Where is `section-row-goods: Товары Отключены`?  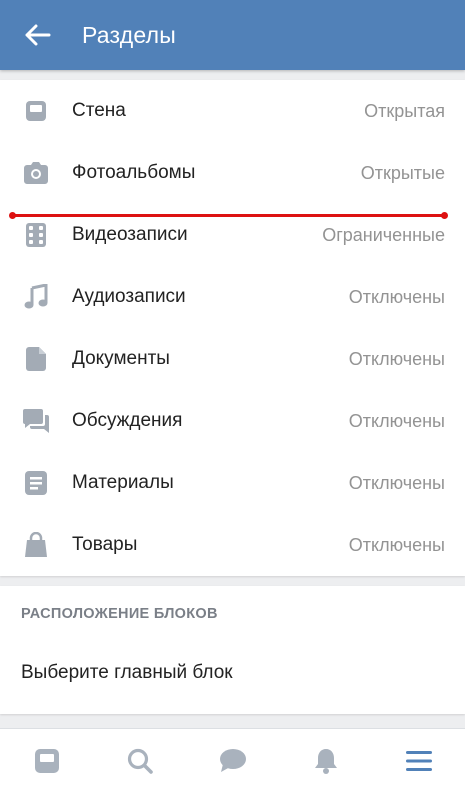 section-row-goods: Товары Отключены is located at coordinates (232, 545).